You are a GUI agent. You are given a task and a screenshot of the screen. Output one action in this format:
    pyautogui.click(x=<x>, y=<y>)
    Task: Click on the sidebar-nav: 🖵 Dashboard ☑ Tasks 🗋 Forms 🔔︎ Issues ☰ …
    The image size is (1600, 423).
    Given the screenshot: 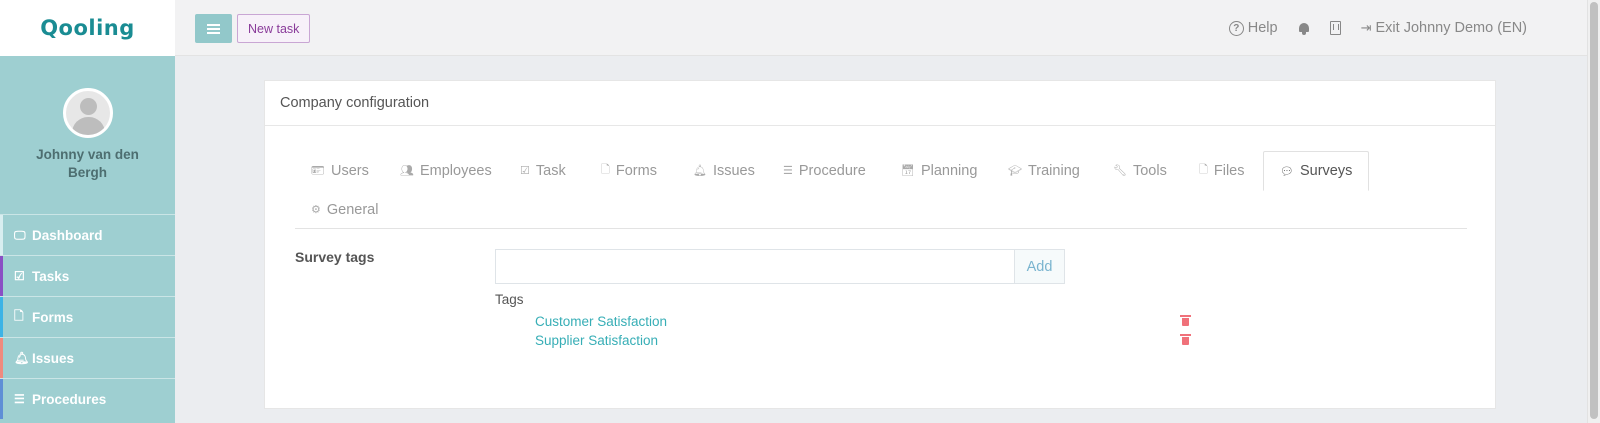 What is the action you would take?
    pyautogui.click(x=87, y=316)
    